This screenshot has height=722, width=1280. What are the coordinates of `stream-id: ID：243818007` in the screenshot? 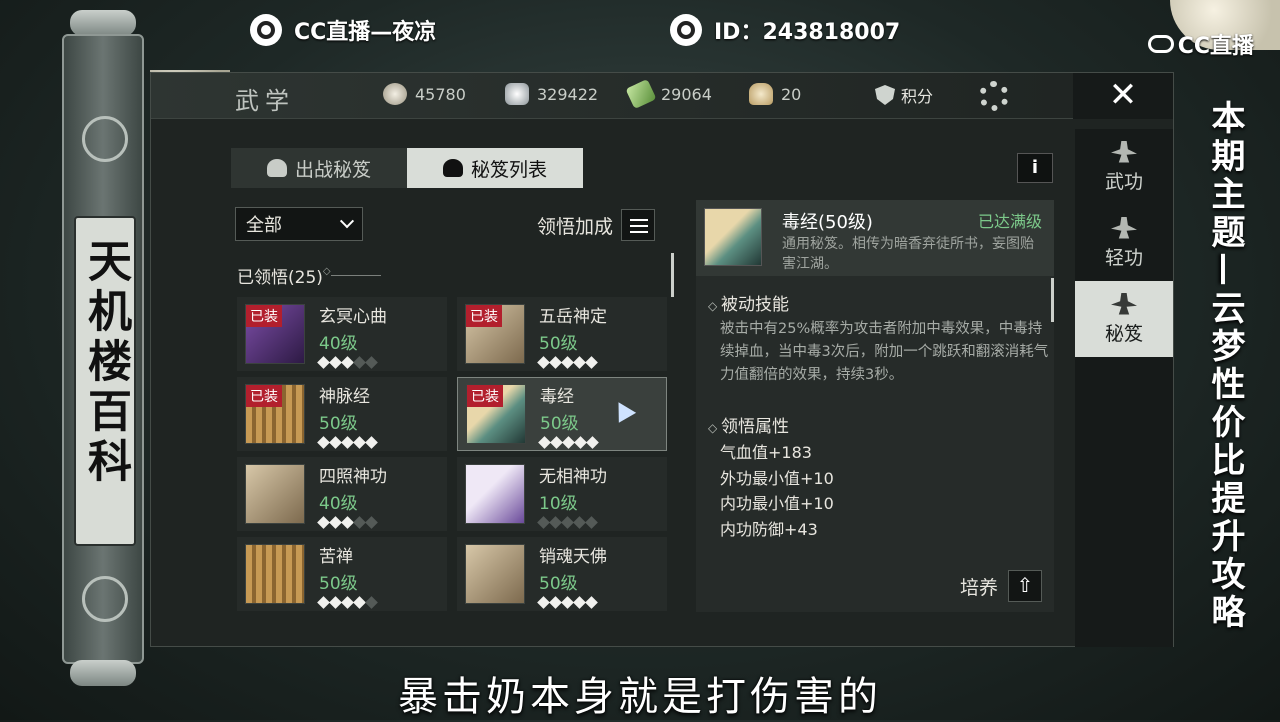 It's located at (785, 30).